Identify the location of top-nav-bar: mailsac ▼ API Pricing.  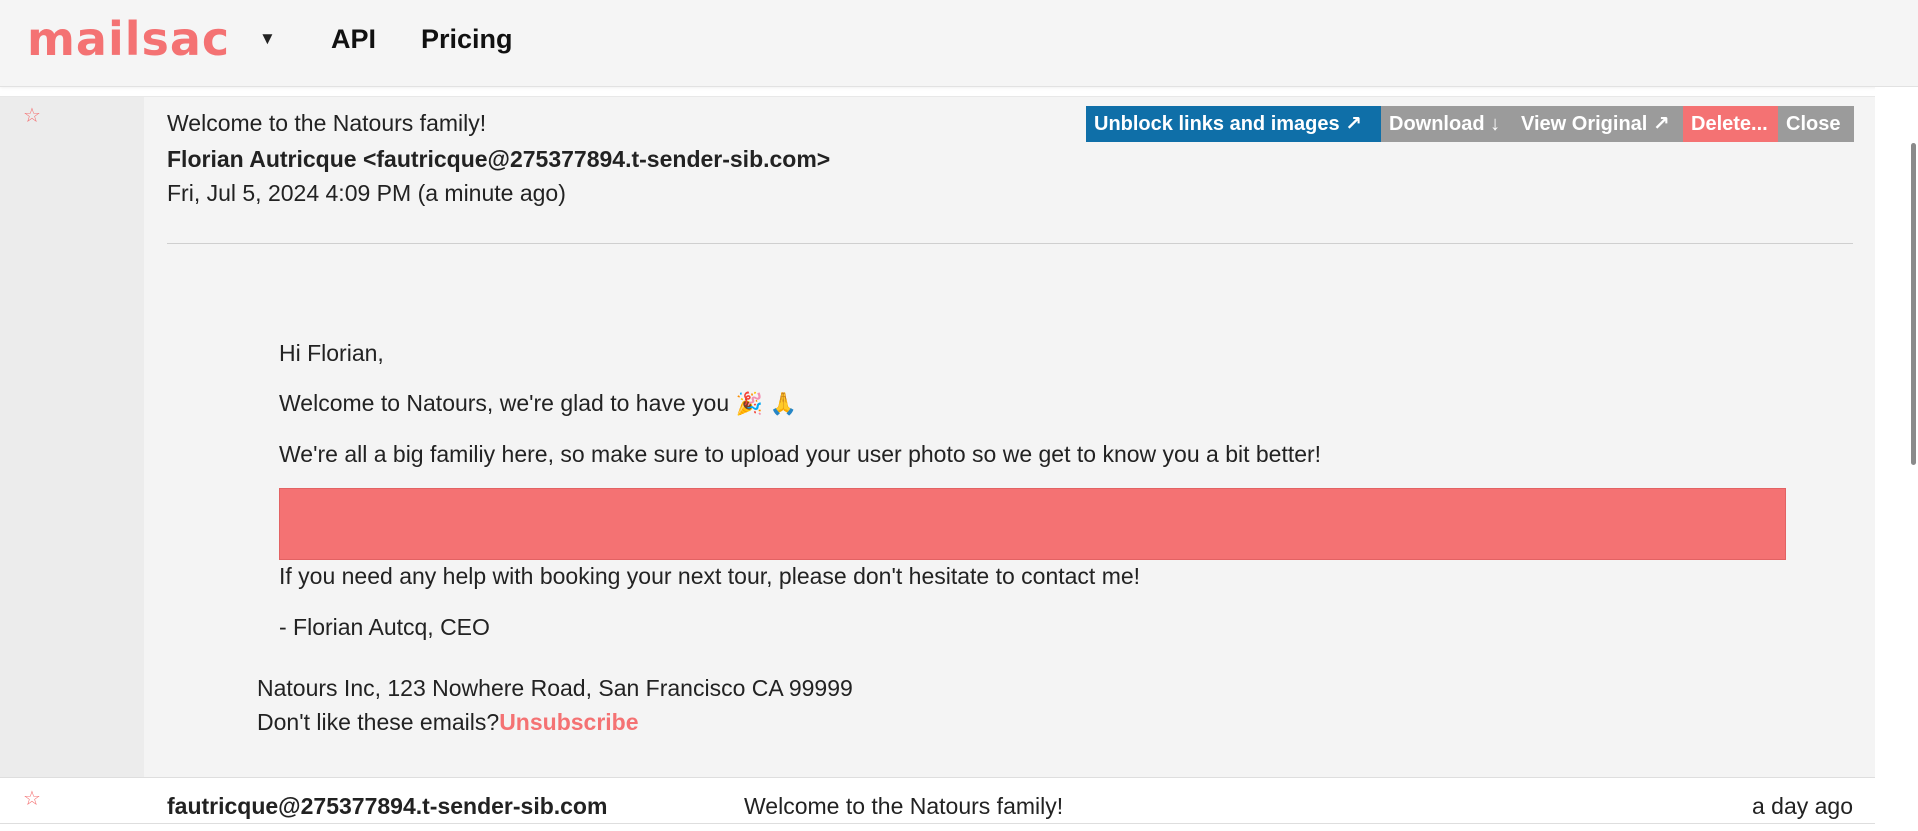
(959, 43).